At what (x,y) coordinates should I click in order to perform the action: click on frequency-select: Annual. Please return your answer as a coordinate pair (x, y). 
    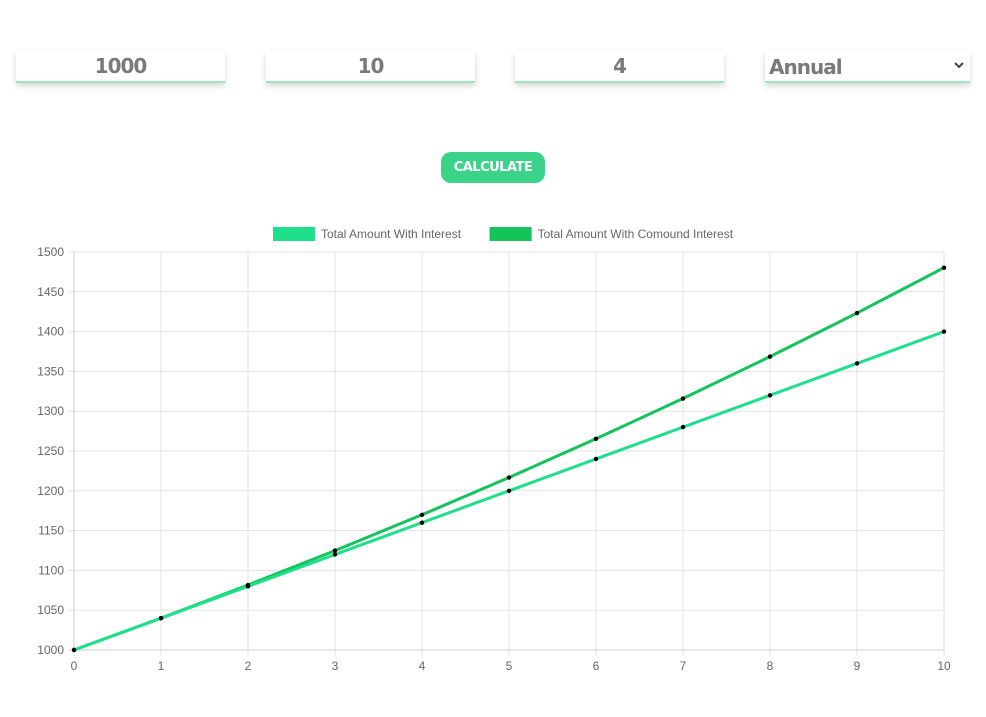
    Looking at the image, I should click on (867, 67).